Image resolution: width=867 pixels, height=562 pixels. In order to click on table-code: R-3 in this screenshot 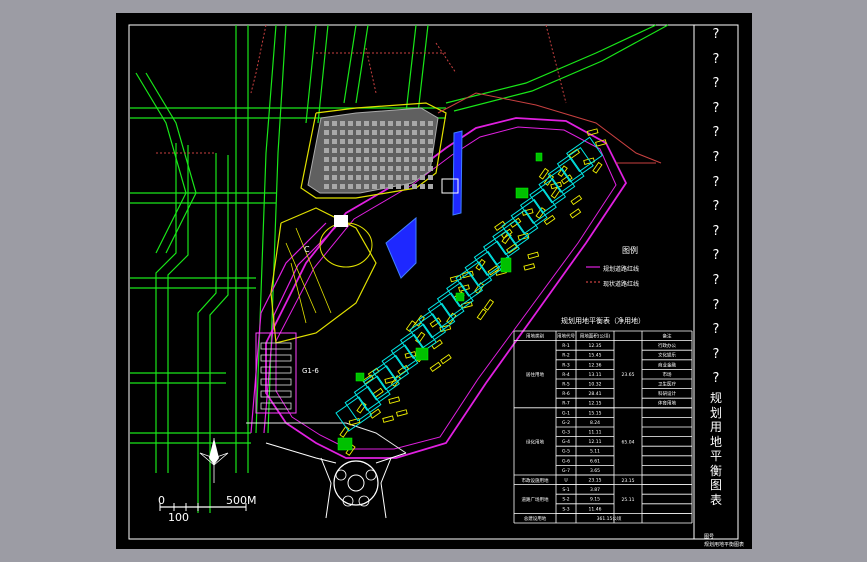, I will do `click(566, 365)`.